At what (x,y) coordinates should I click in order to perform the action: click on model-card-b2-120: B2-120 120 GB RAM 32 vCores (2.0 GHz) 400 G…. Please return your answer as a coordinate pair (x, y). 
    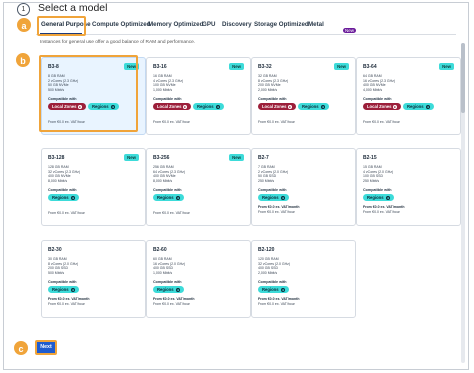
    Looking at the image, I should click on (303, 279).